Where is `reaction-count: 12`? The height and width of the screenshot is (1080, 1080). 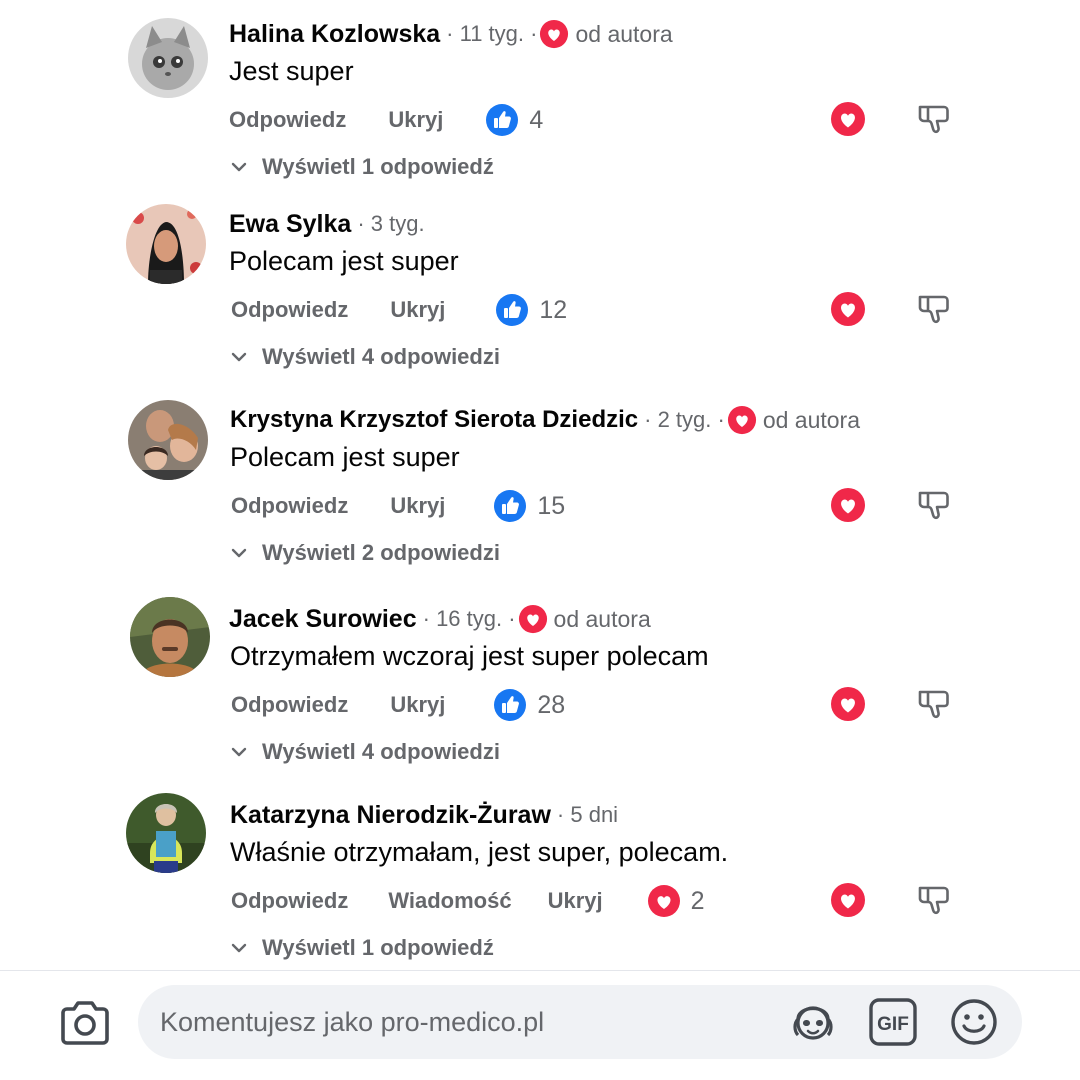 reaction-count: 12 is located at coordinates (553, 309).